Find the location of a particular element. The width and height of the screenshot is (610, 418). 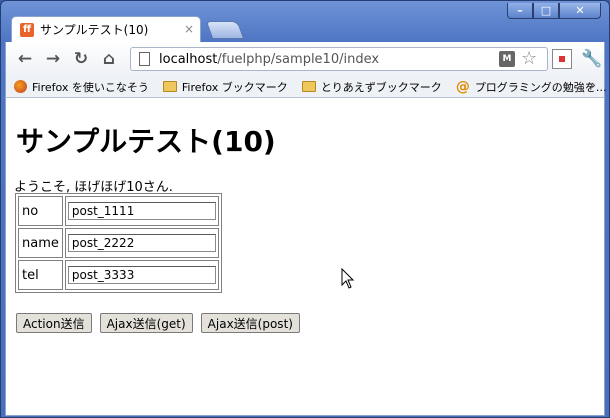

bookmark-folder-toriaezu: とりあえずブックマーク is located at coordinates (371, 87).